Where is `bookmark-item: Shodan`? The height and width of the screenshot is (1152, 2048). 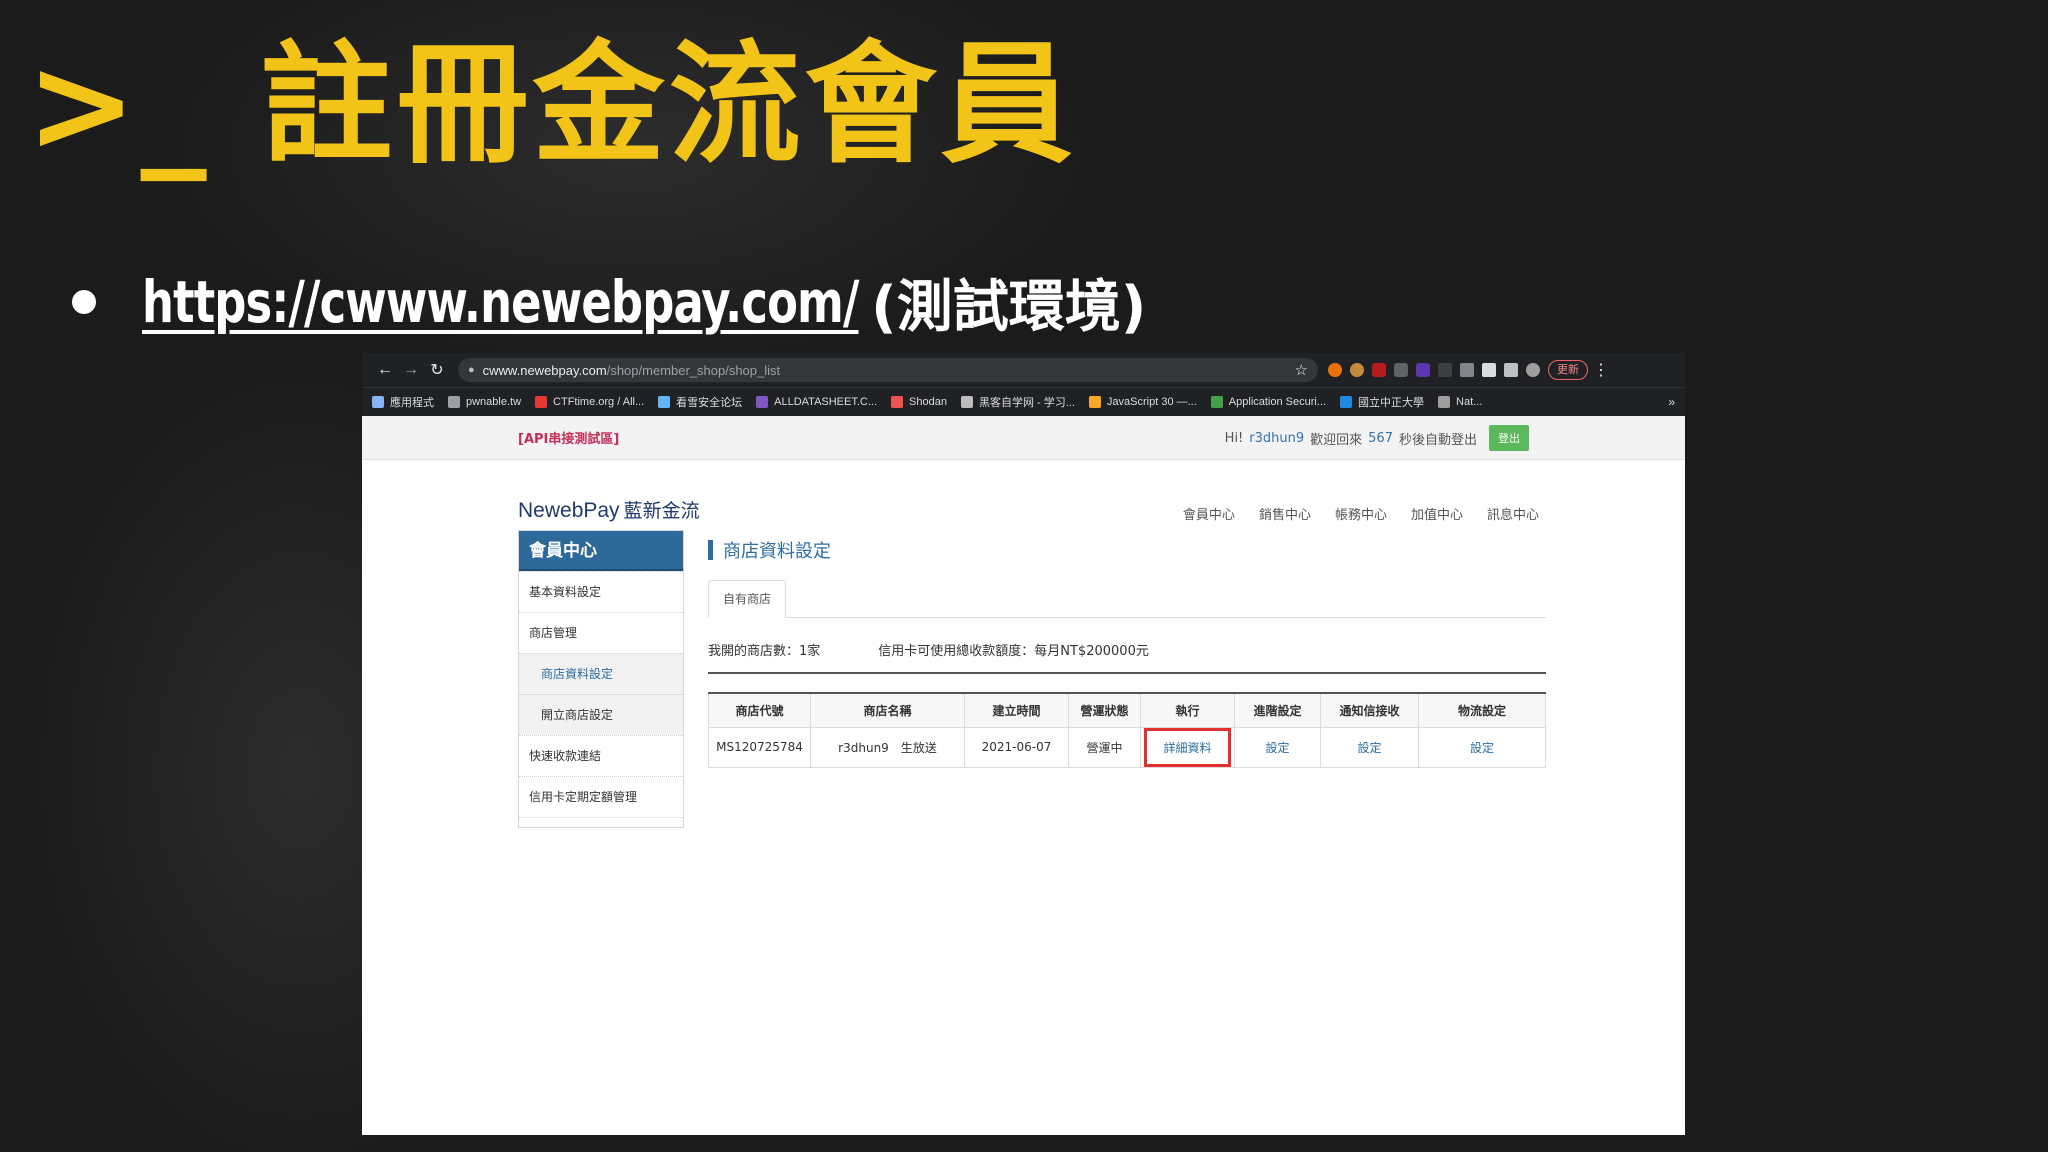
bookmark-item: Shodan is located at coordinates (919, 402).